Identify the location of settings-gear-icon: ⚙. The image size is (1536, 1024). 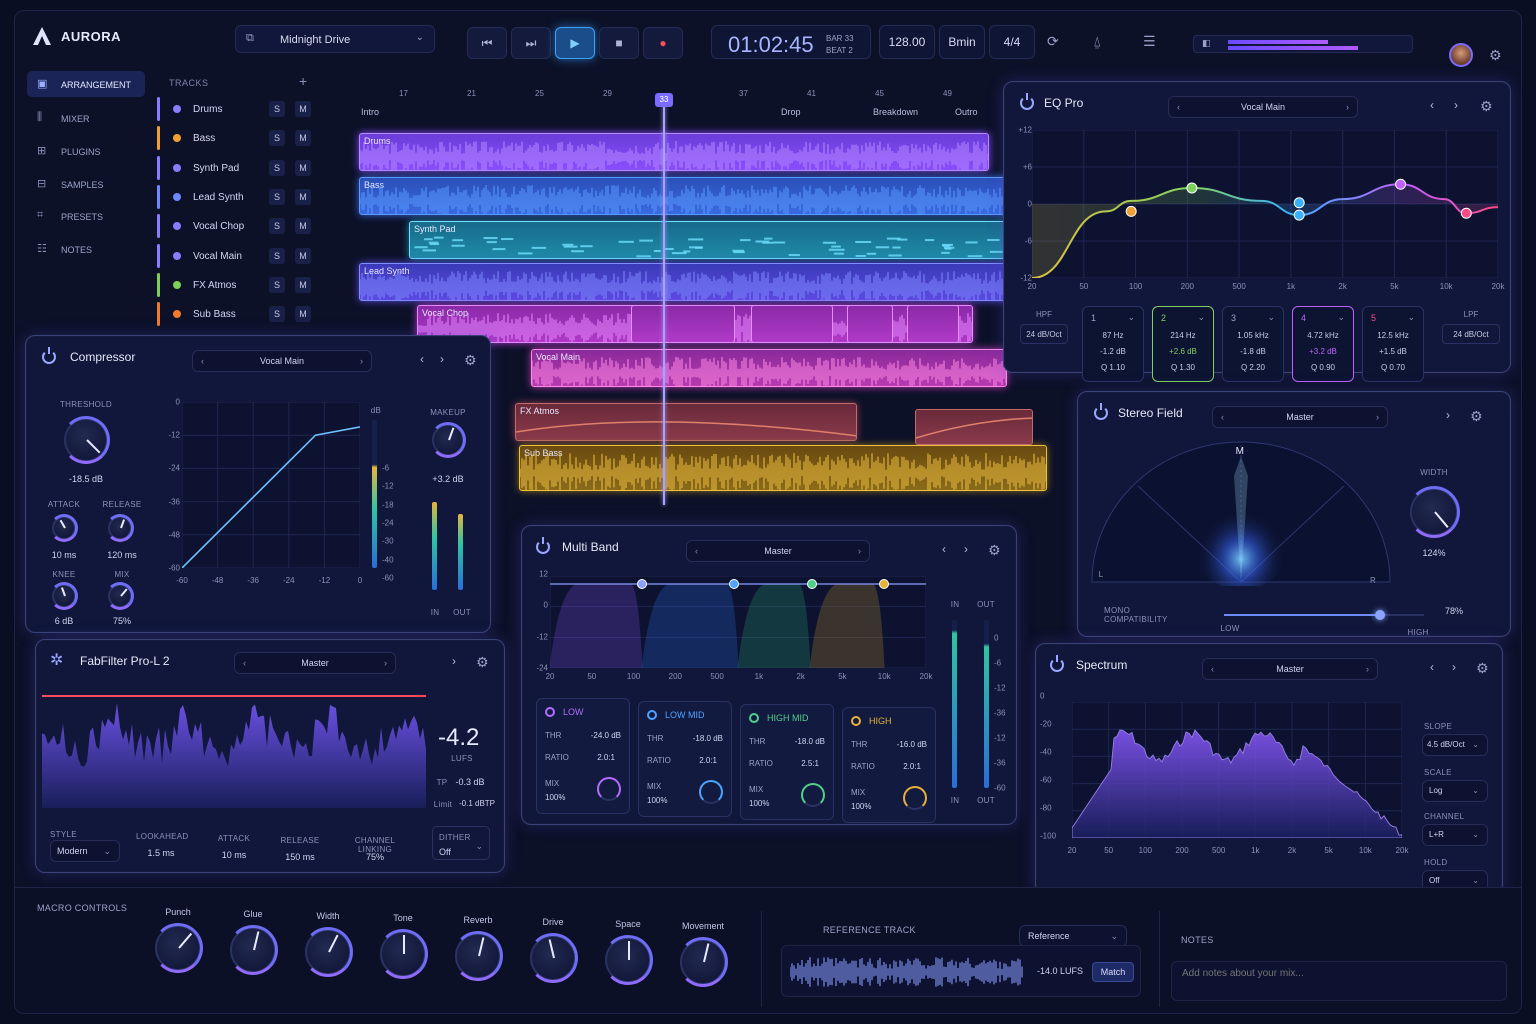
(1495, 55).